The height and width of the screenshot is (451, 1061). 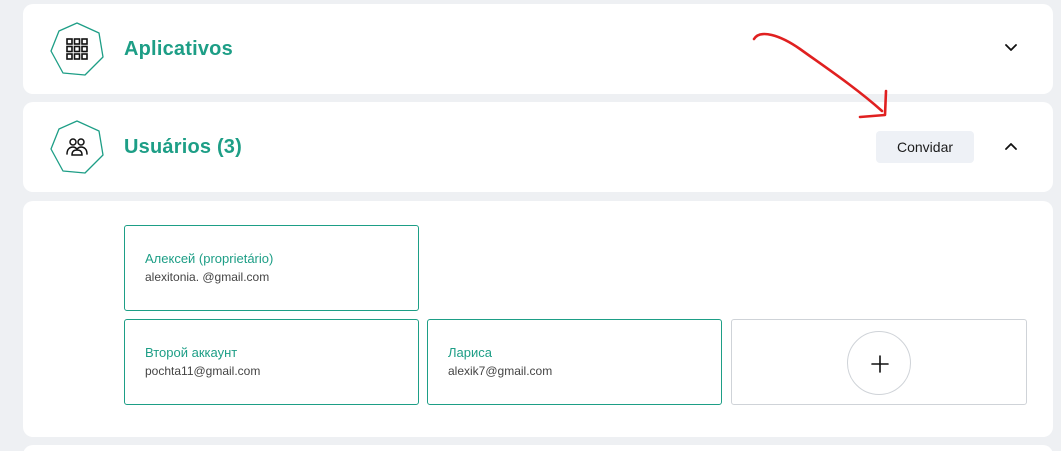 I want to click on apps-section-badge, so click(x=77, y=49).